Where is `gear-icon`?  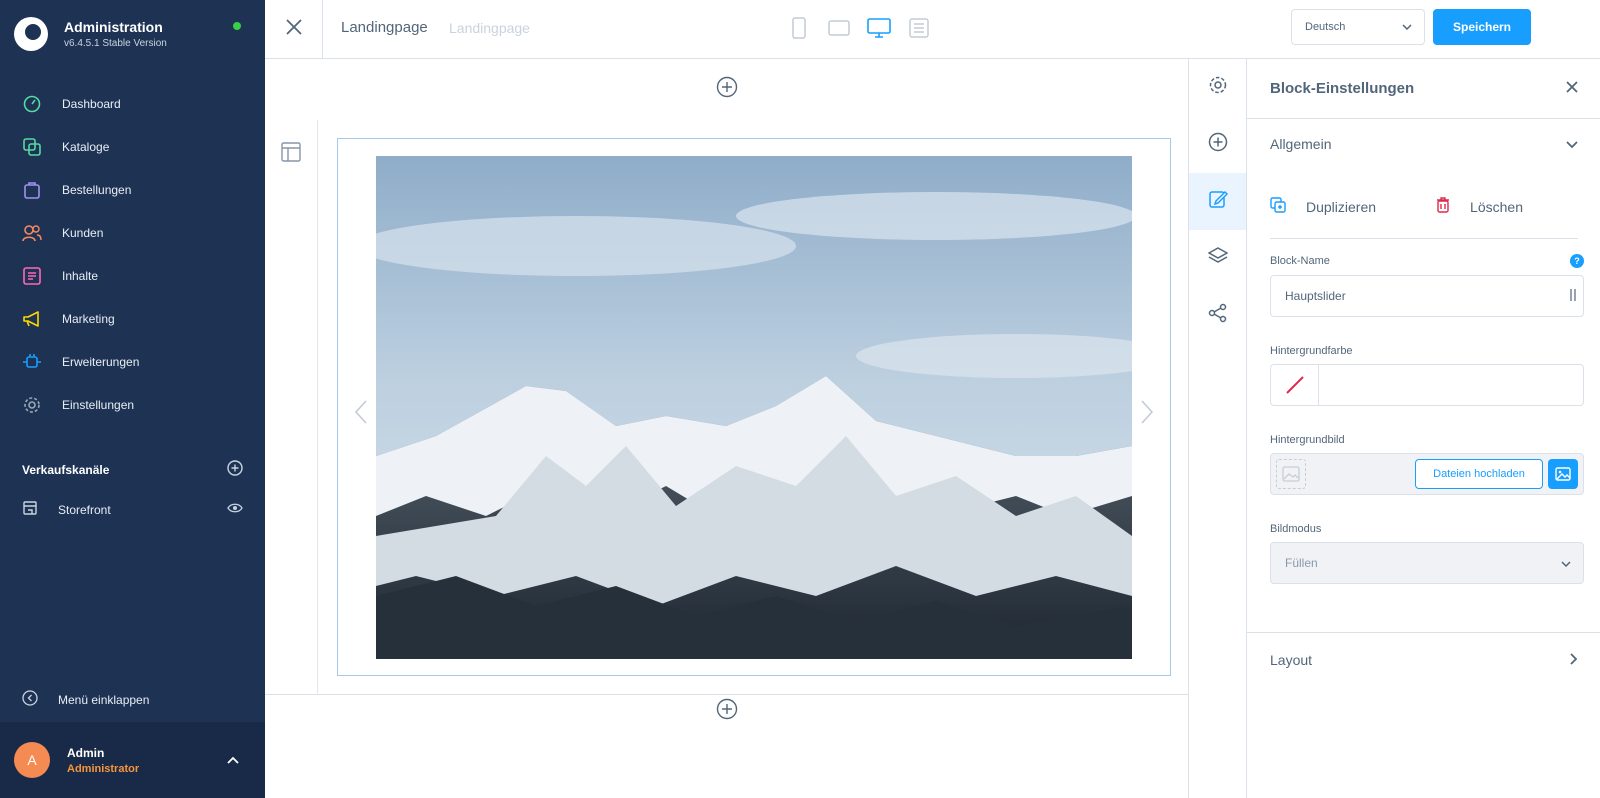
gear-icon is located at coordinates (1218, 87).